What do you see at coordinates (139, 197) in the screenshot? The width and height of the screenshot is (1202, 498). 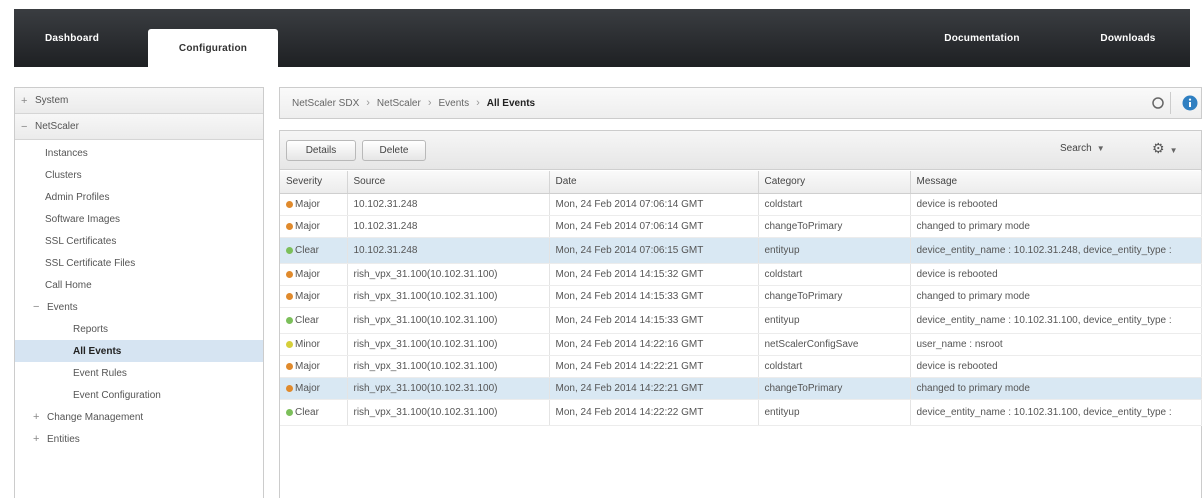 I see `sidebar-item-admin-profiles: Admin Profiles` at bounding box center [139, 197].